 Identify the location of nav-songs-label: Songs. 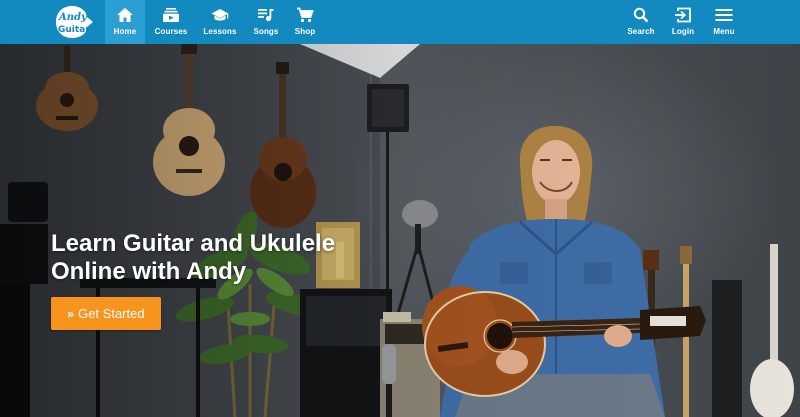
(266, 31).